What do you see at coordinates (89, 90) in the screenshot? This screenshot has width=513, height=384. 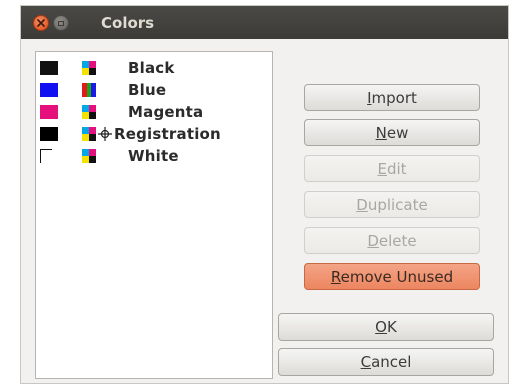 I see `spot-color-icon` at bounding box center [89, 90].